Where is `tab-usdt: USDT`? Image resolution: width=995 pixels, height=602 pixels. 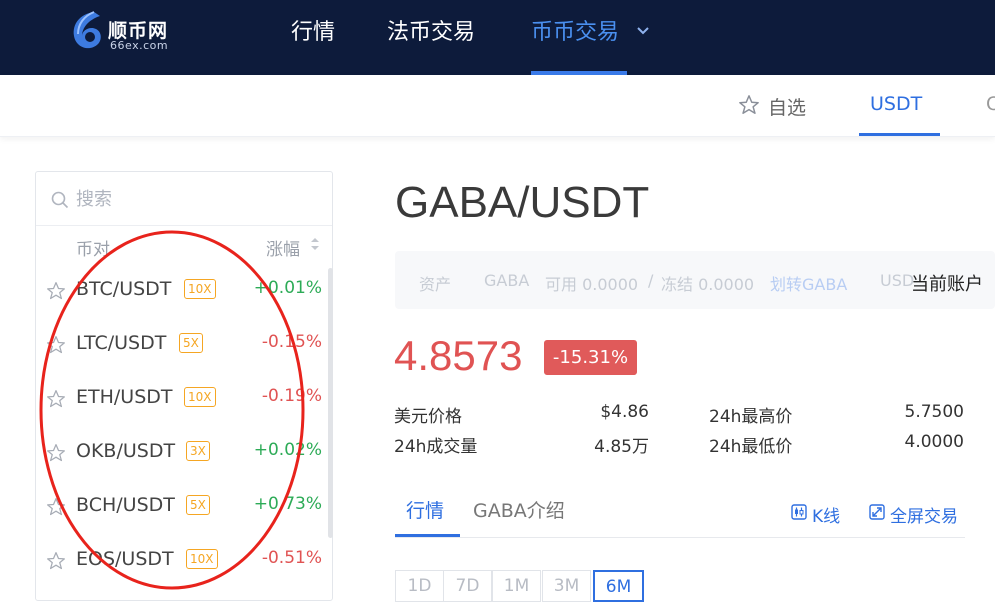
tab-usdt: USDT is located at coordinates (896, 104).